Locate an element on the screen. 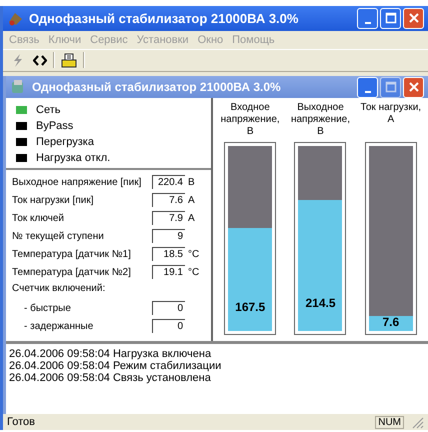  menu-item: Сервис is located at coordinates (109, 40).